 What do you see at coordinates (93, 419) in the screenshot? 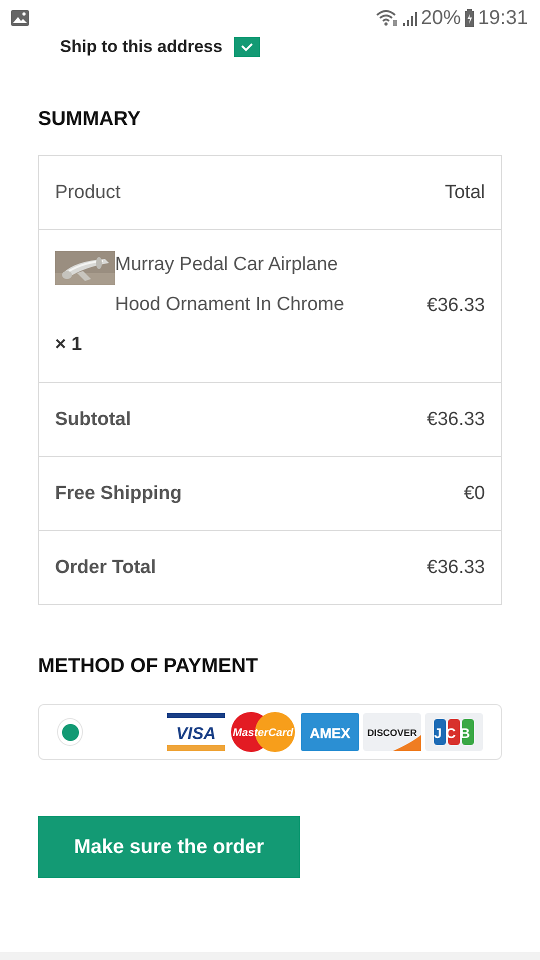
I see `total-label: Subtotal` at bounding box center [93, 419].